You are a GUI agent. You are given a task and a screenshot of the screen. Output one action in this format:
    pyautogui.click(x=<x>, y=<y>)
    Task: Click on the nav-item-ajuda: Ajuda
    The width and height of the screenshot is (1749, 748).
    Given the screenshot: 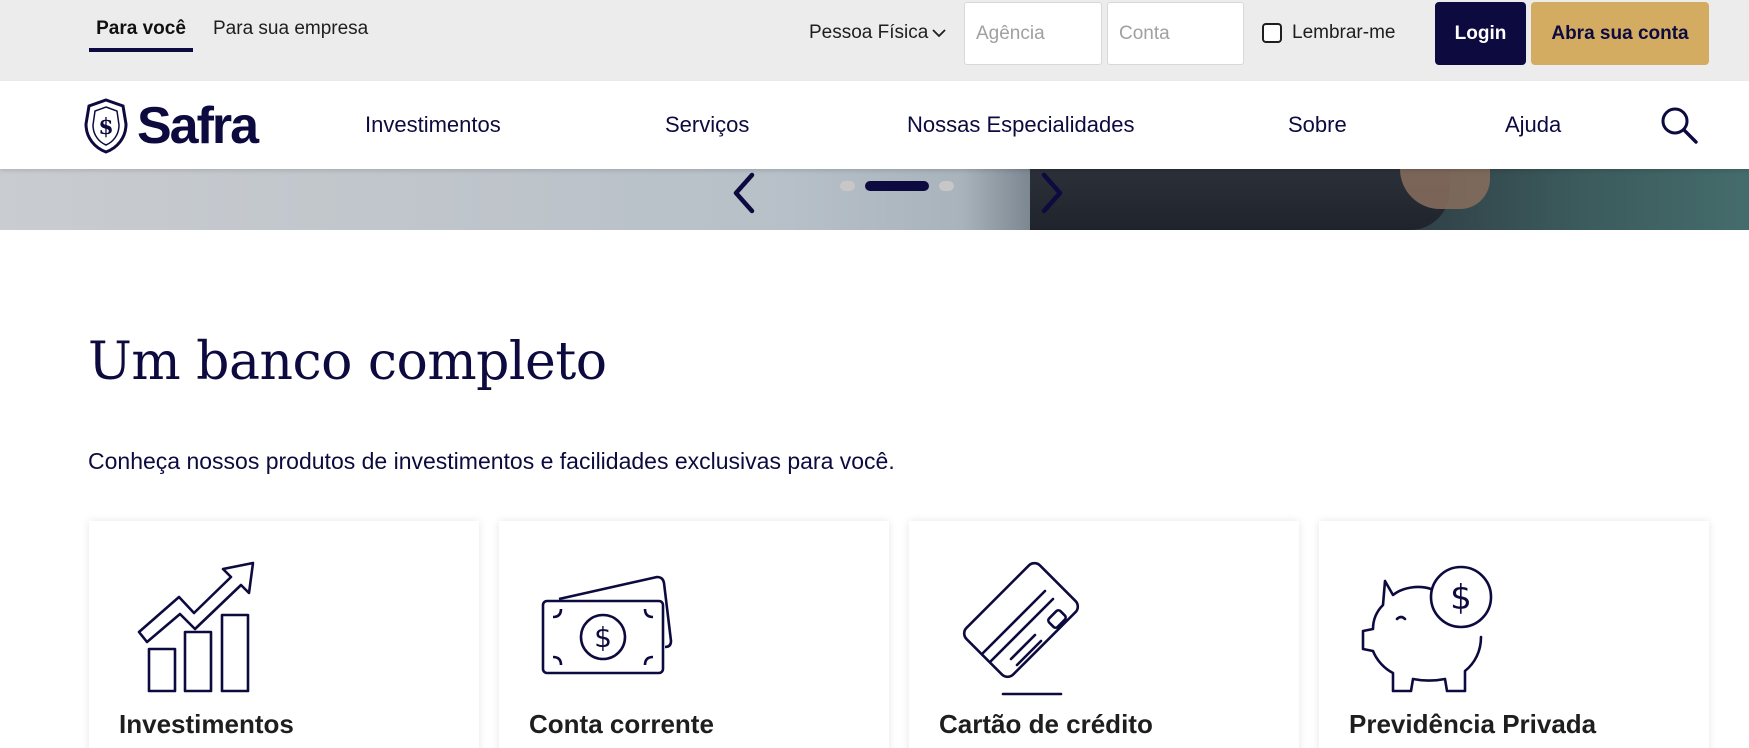 What is the action you would take?
    pyautogui.click(x=1533, y=125)
    